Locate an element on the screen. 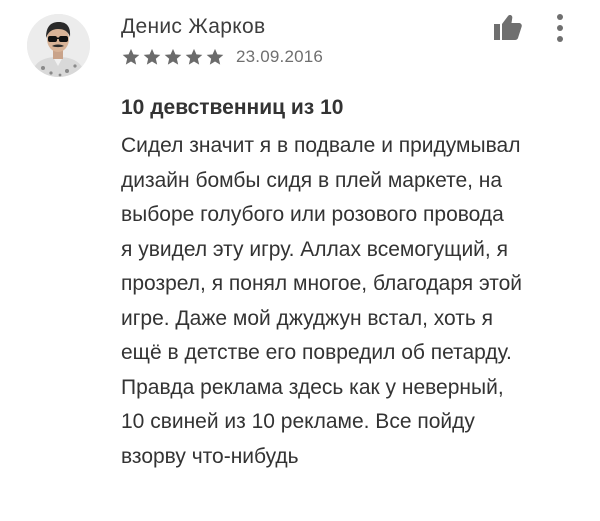 The width and height of the screenshot is (600, 521). thumb-up-icon is located at coordinates (508, 27).